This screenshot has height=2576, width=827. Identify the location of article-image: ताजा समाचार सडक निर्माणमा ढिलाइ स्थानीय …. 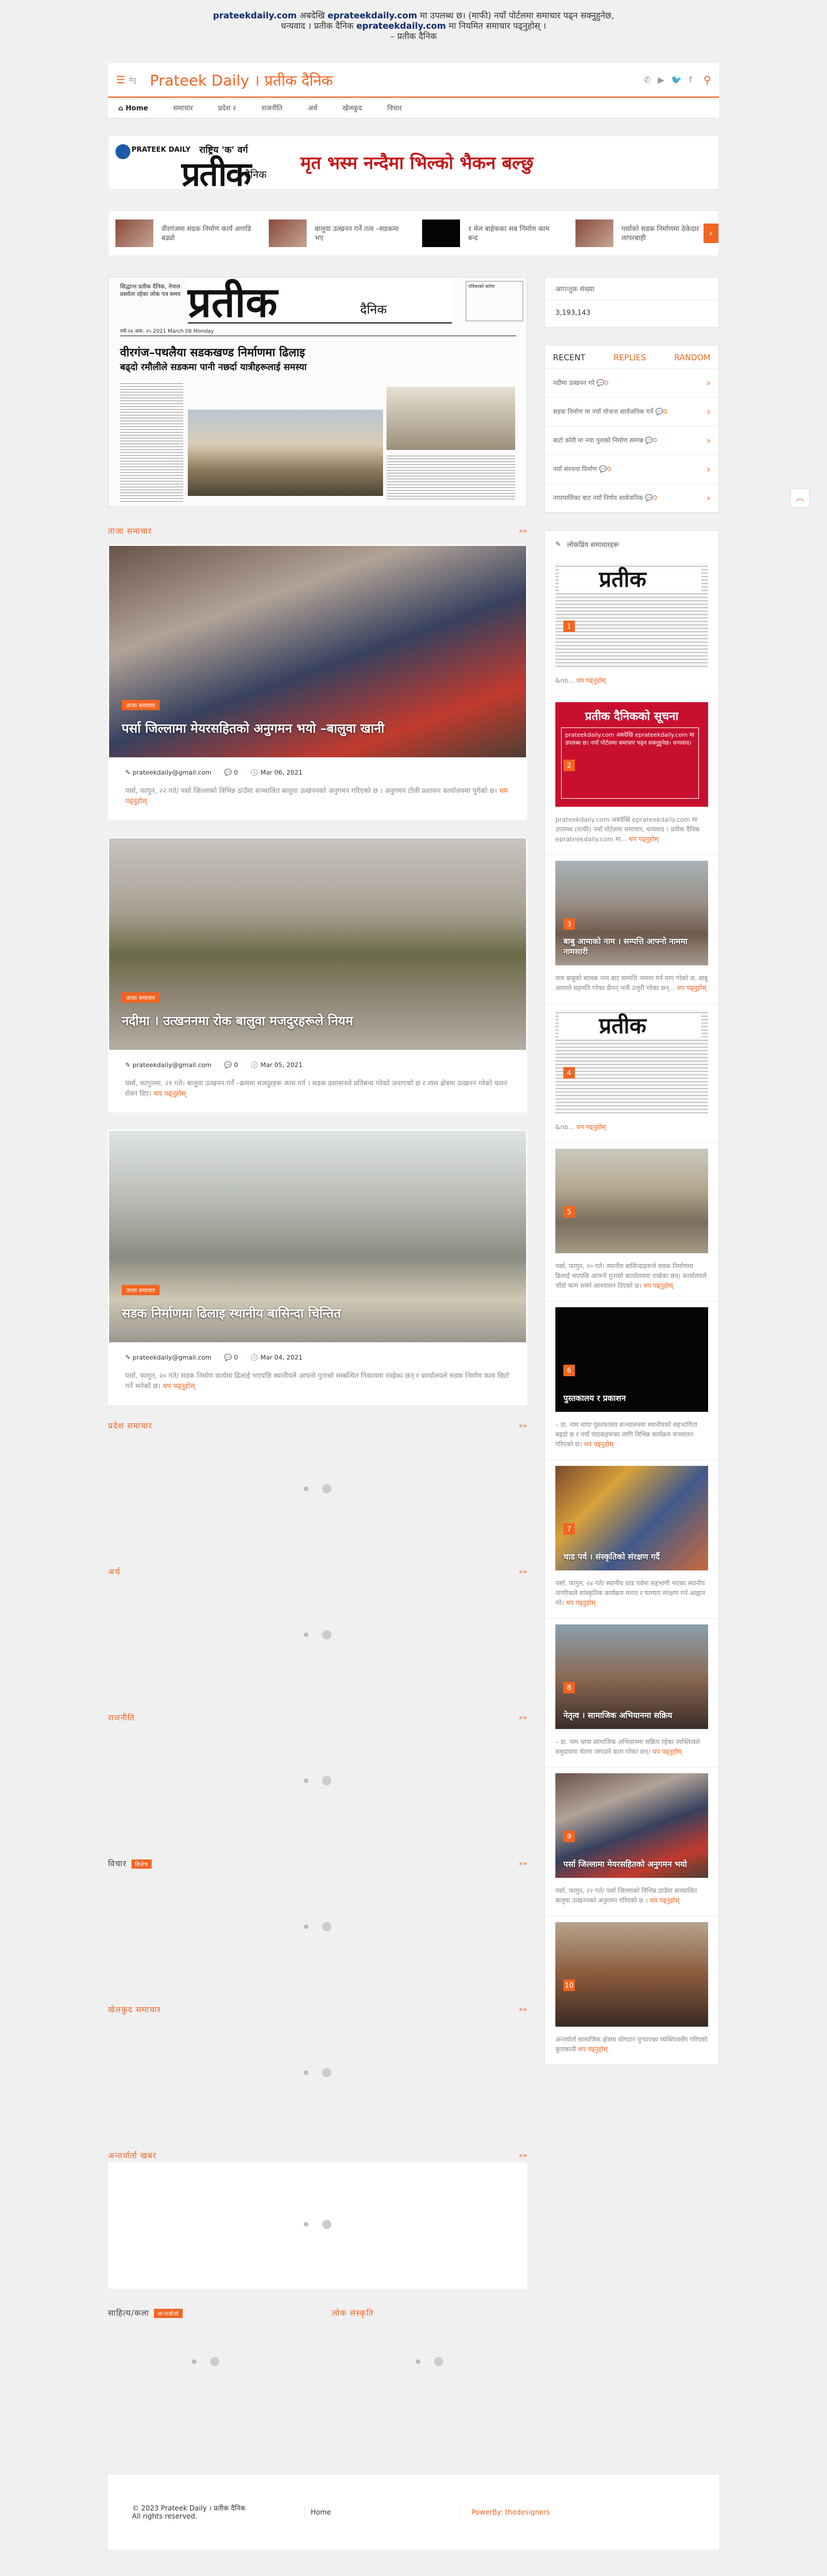
(317, 1236).